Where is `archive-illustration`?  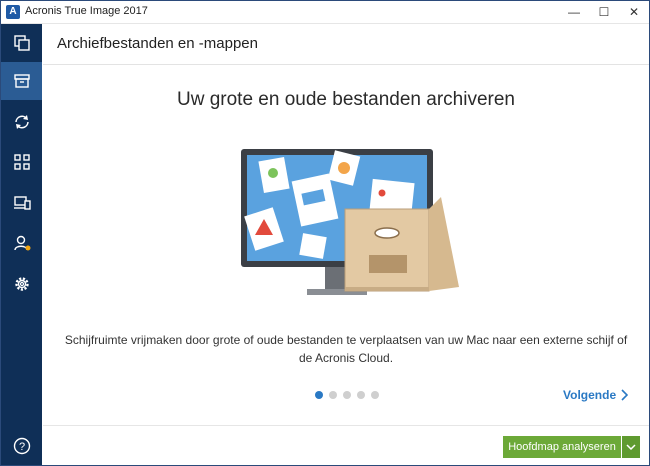 archive-illustration is located at coordinates (350, 222).